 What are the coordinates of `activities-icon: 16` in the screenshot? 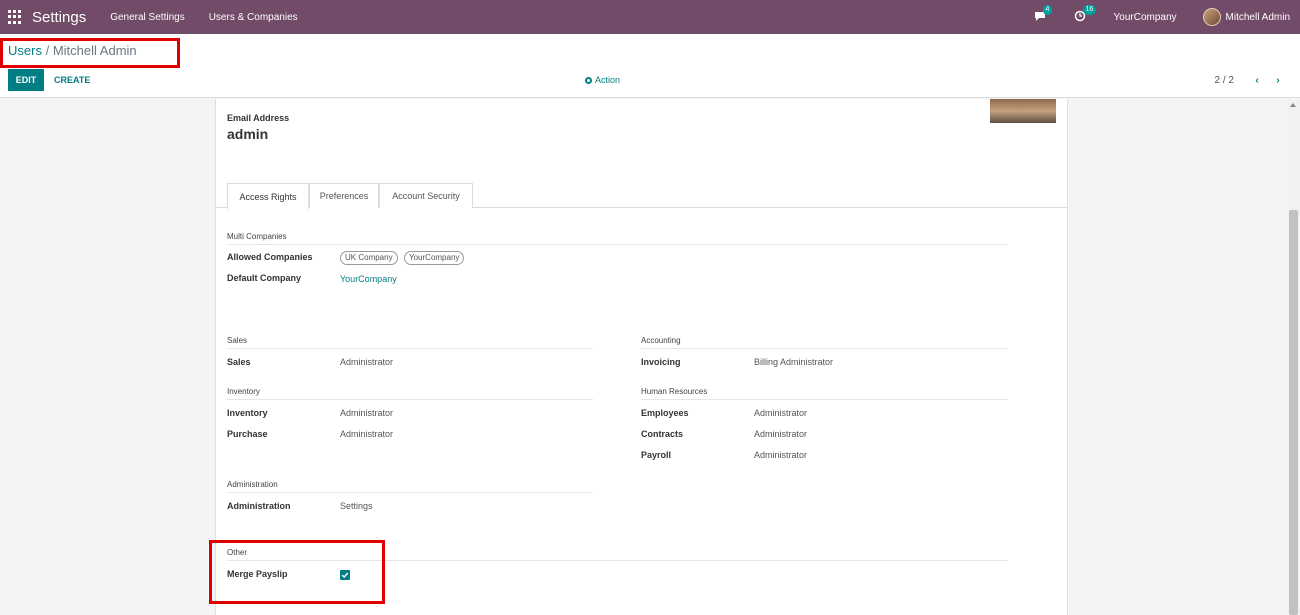 It's located at (1085, 14).